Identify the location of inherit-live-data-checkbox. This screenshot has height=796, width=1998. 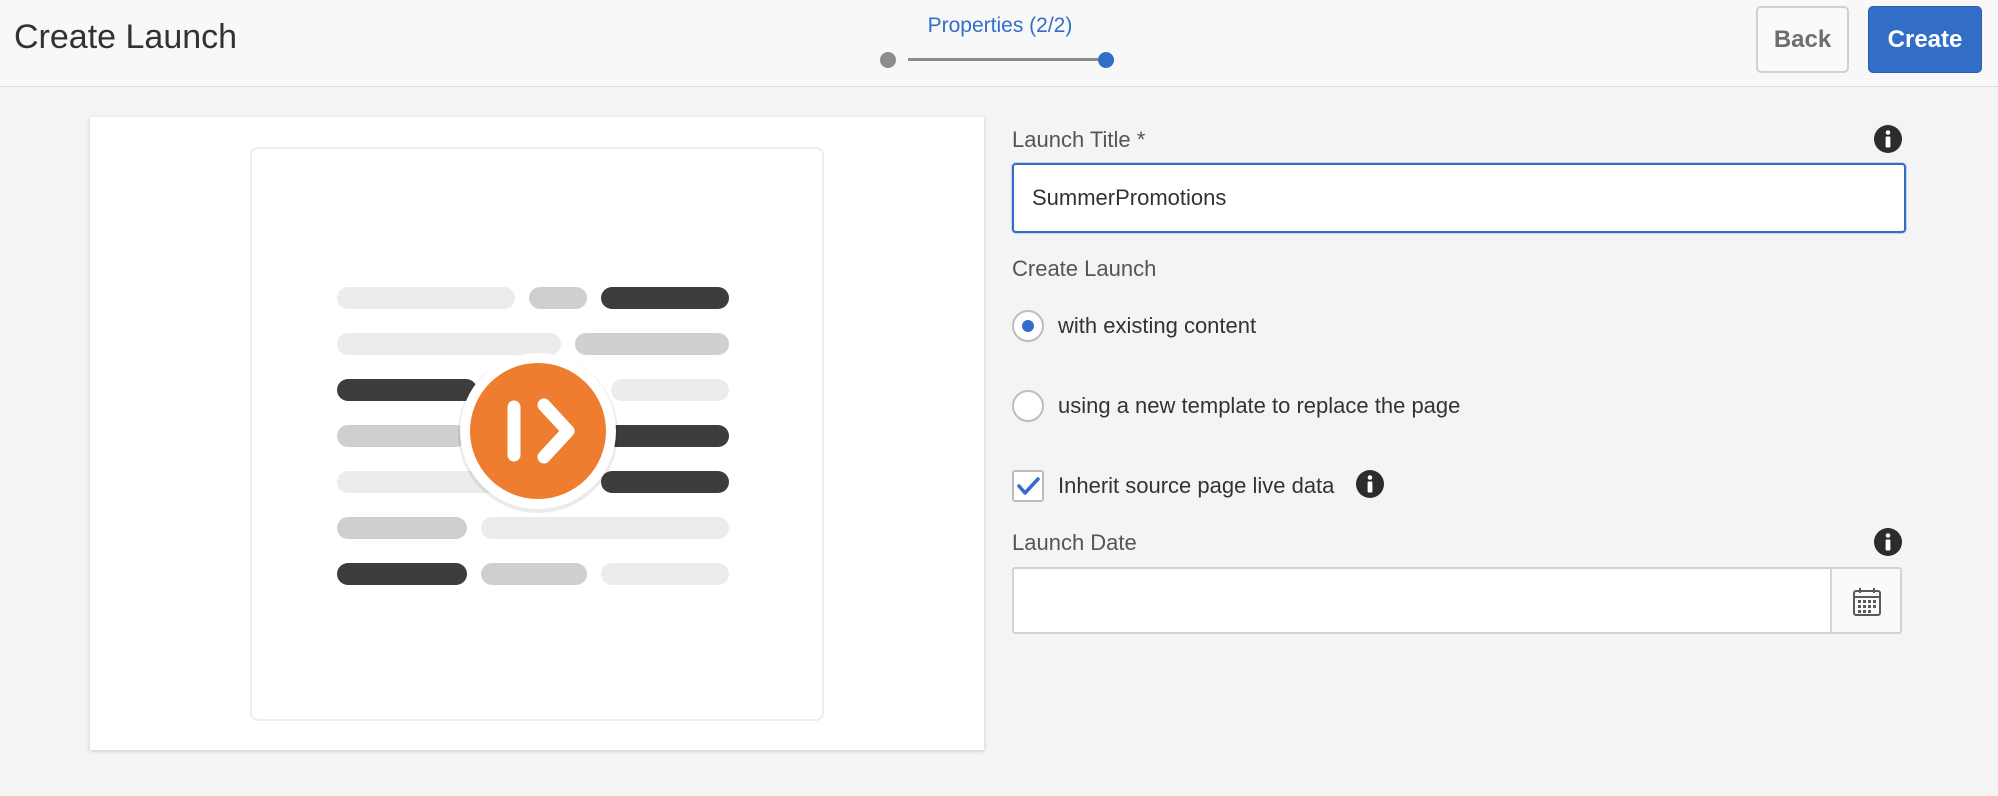
(1028, 486).